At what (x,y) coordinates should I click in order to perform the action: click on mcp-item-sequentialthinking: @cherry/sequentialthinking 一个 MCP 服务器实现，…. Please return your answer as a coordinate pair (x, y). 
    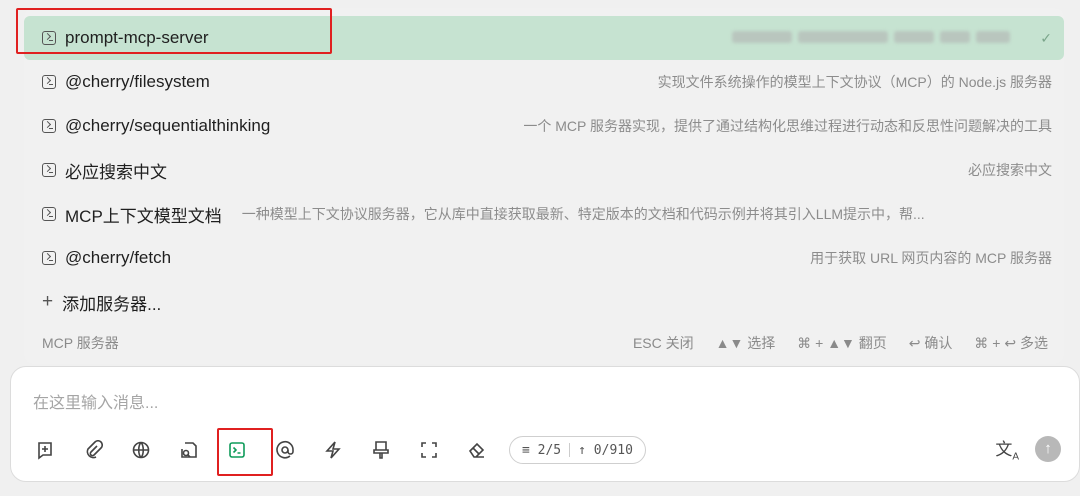
    Looking at the image, I should click on (544, 126).